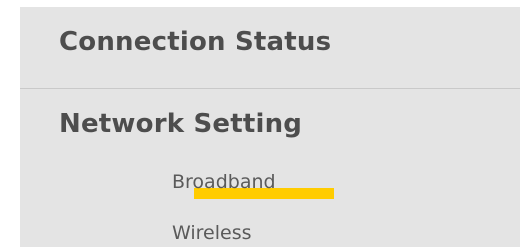 The height and width of the screenshot is (247, 520). What do you see at coordinates (180, 124) in the screenshot?
I see `network-setting-heading: Network Setting` at bounding box center [180, 124].